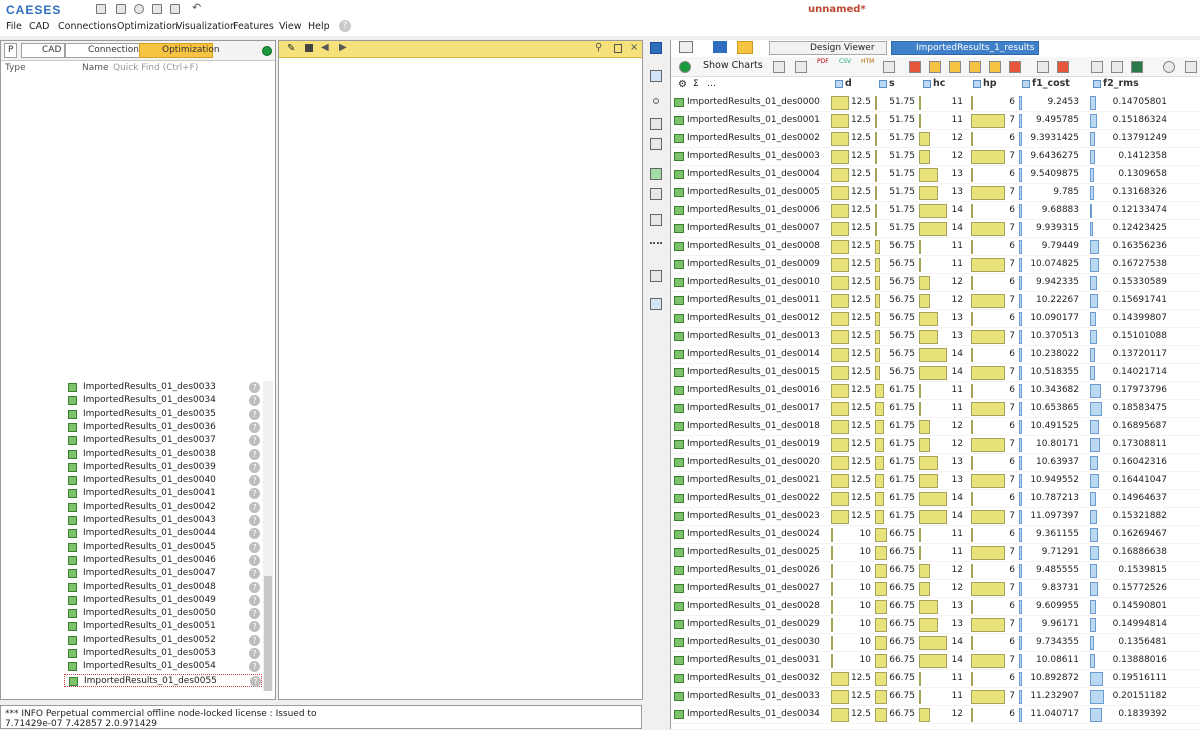  I want to click on stop-icon, so click(309, 48).